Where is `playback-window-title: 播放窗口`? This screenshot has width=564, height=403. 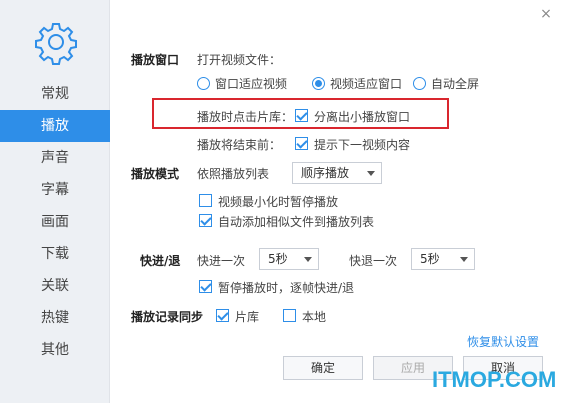
playback-window-title: 播放窗口 is located at coordinates (155, 60).